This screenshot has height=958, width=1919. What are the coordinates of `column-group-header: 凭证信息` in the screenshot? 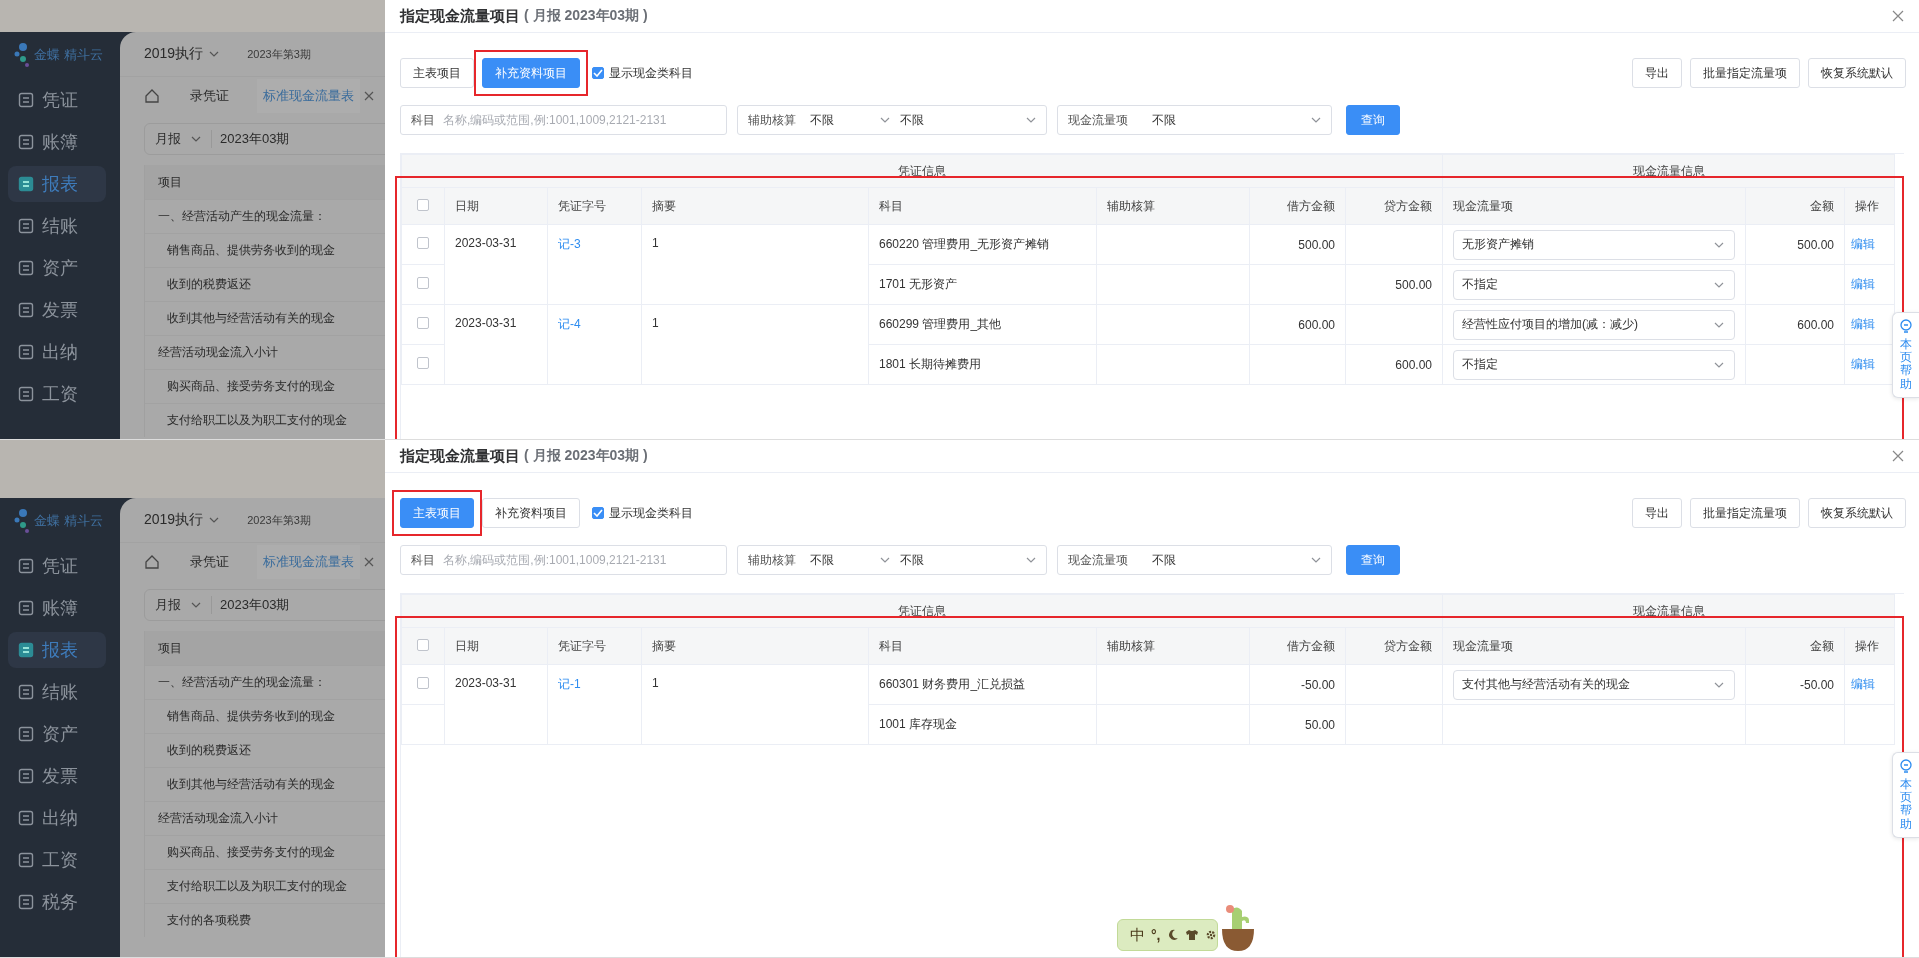 It's located at (922, 171).